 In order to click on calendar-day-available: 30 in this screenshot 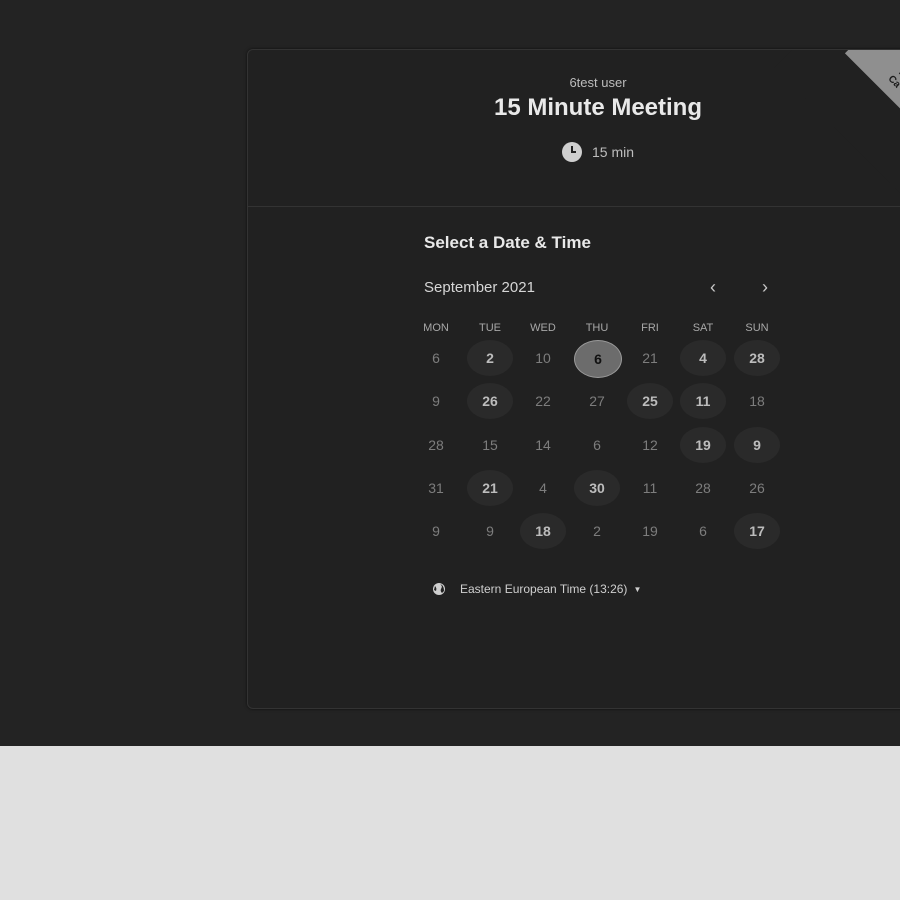, I will do `click(597, 488)`.